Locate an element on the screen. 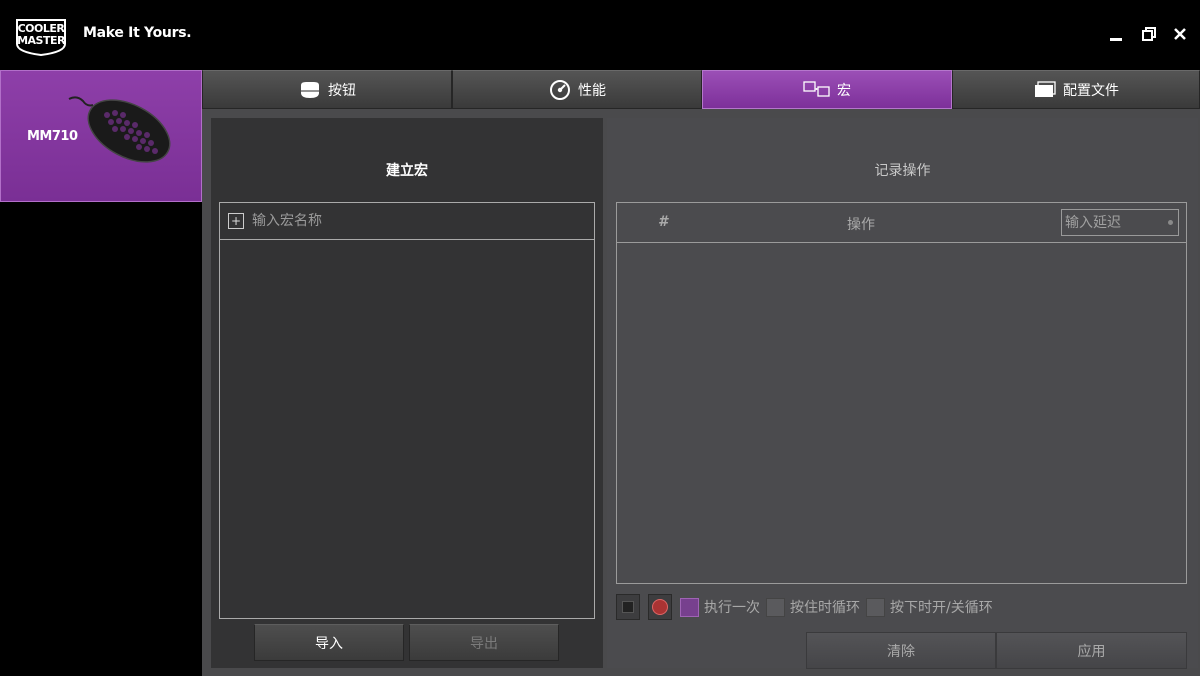  loop-while-held-checkbox is located at coordinates (775, 607).